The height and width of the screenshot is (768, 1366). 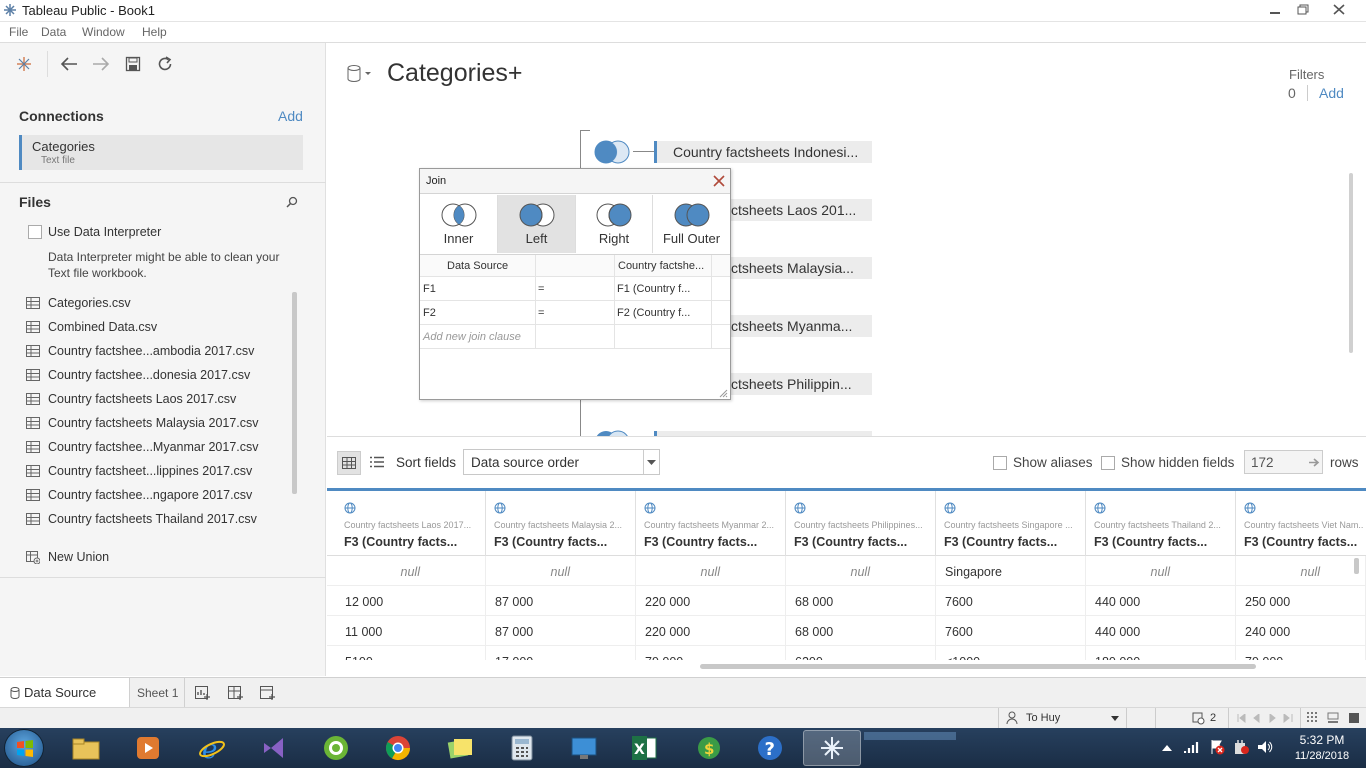 I want to click on datasource-icon, so click(x=360, y=74).